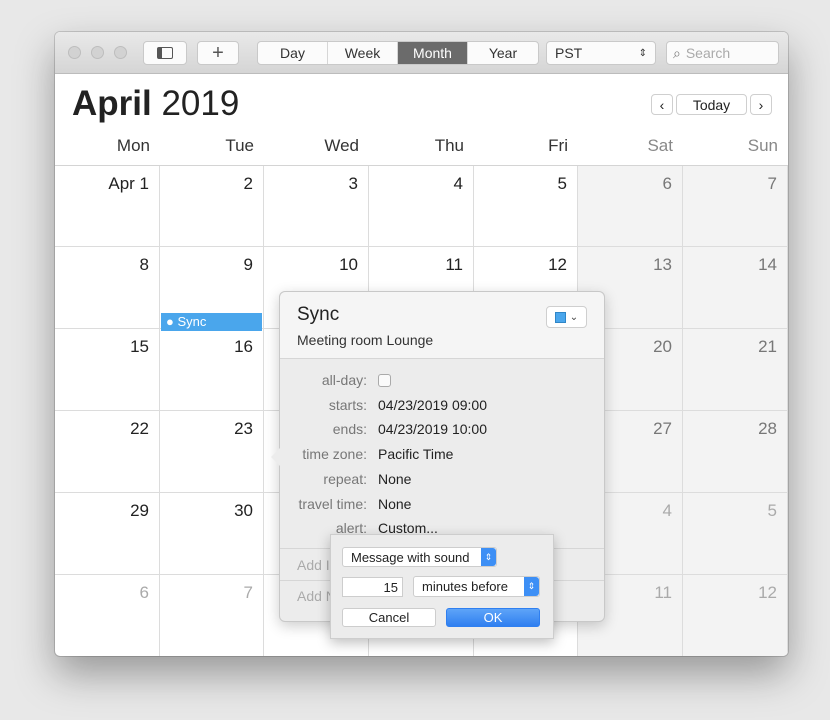  What do you see at coordinates (107, 452) in the screenshot?
I see `day-cell: 22` at bounding box center [107, 452].